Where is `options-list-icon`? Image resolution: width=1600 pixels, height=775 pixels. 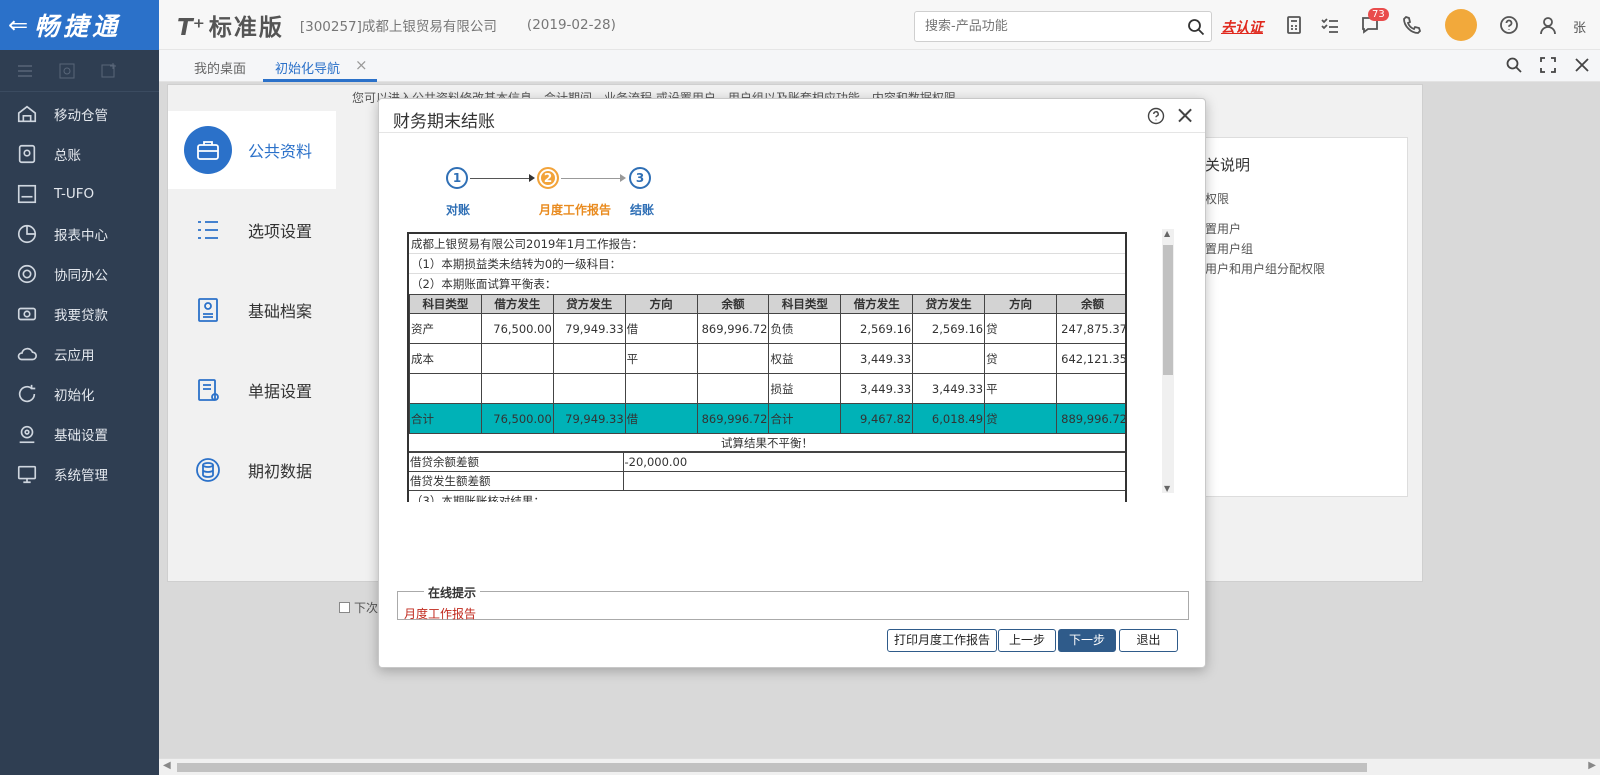
options-list-icon is located at coordinates (208, 230).